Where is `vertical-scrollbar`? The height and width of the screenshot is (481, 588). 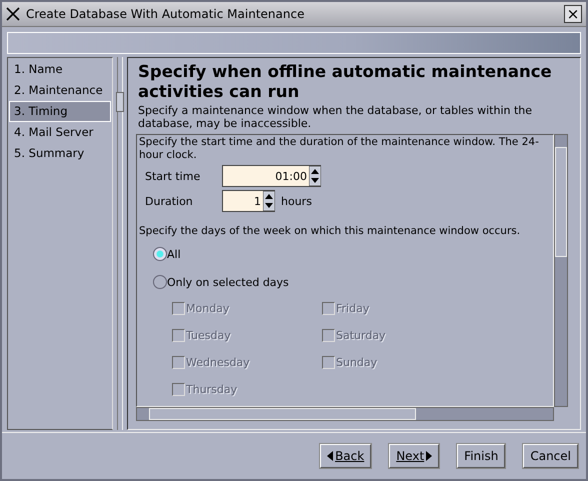 vertical-scrollbar is located at coordinates (561, 270).